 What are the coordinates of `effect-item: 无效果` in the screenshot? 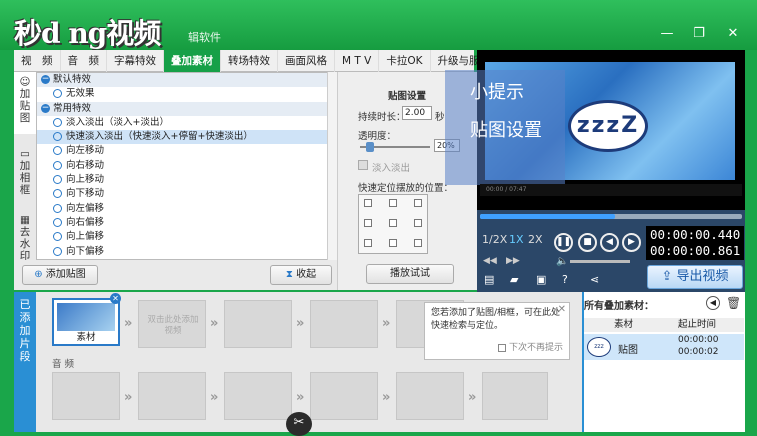 It's located at (186, 94).